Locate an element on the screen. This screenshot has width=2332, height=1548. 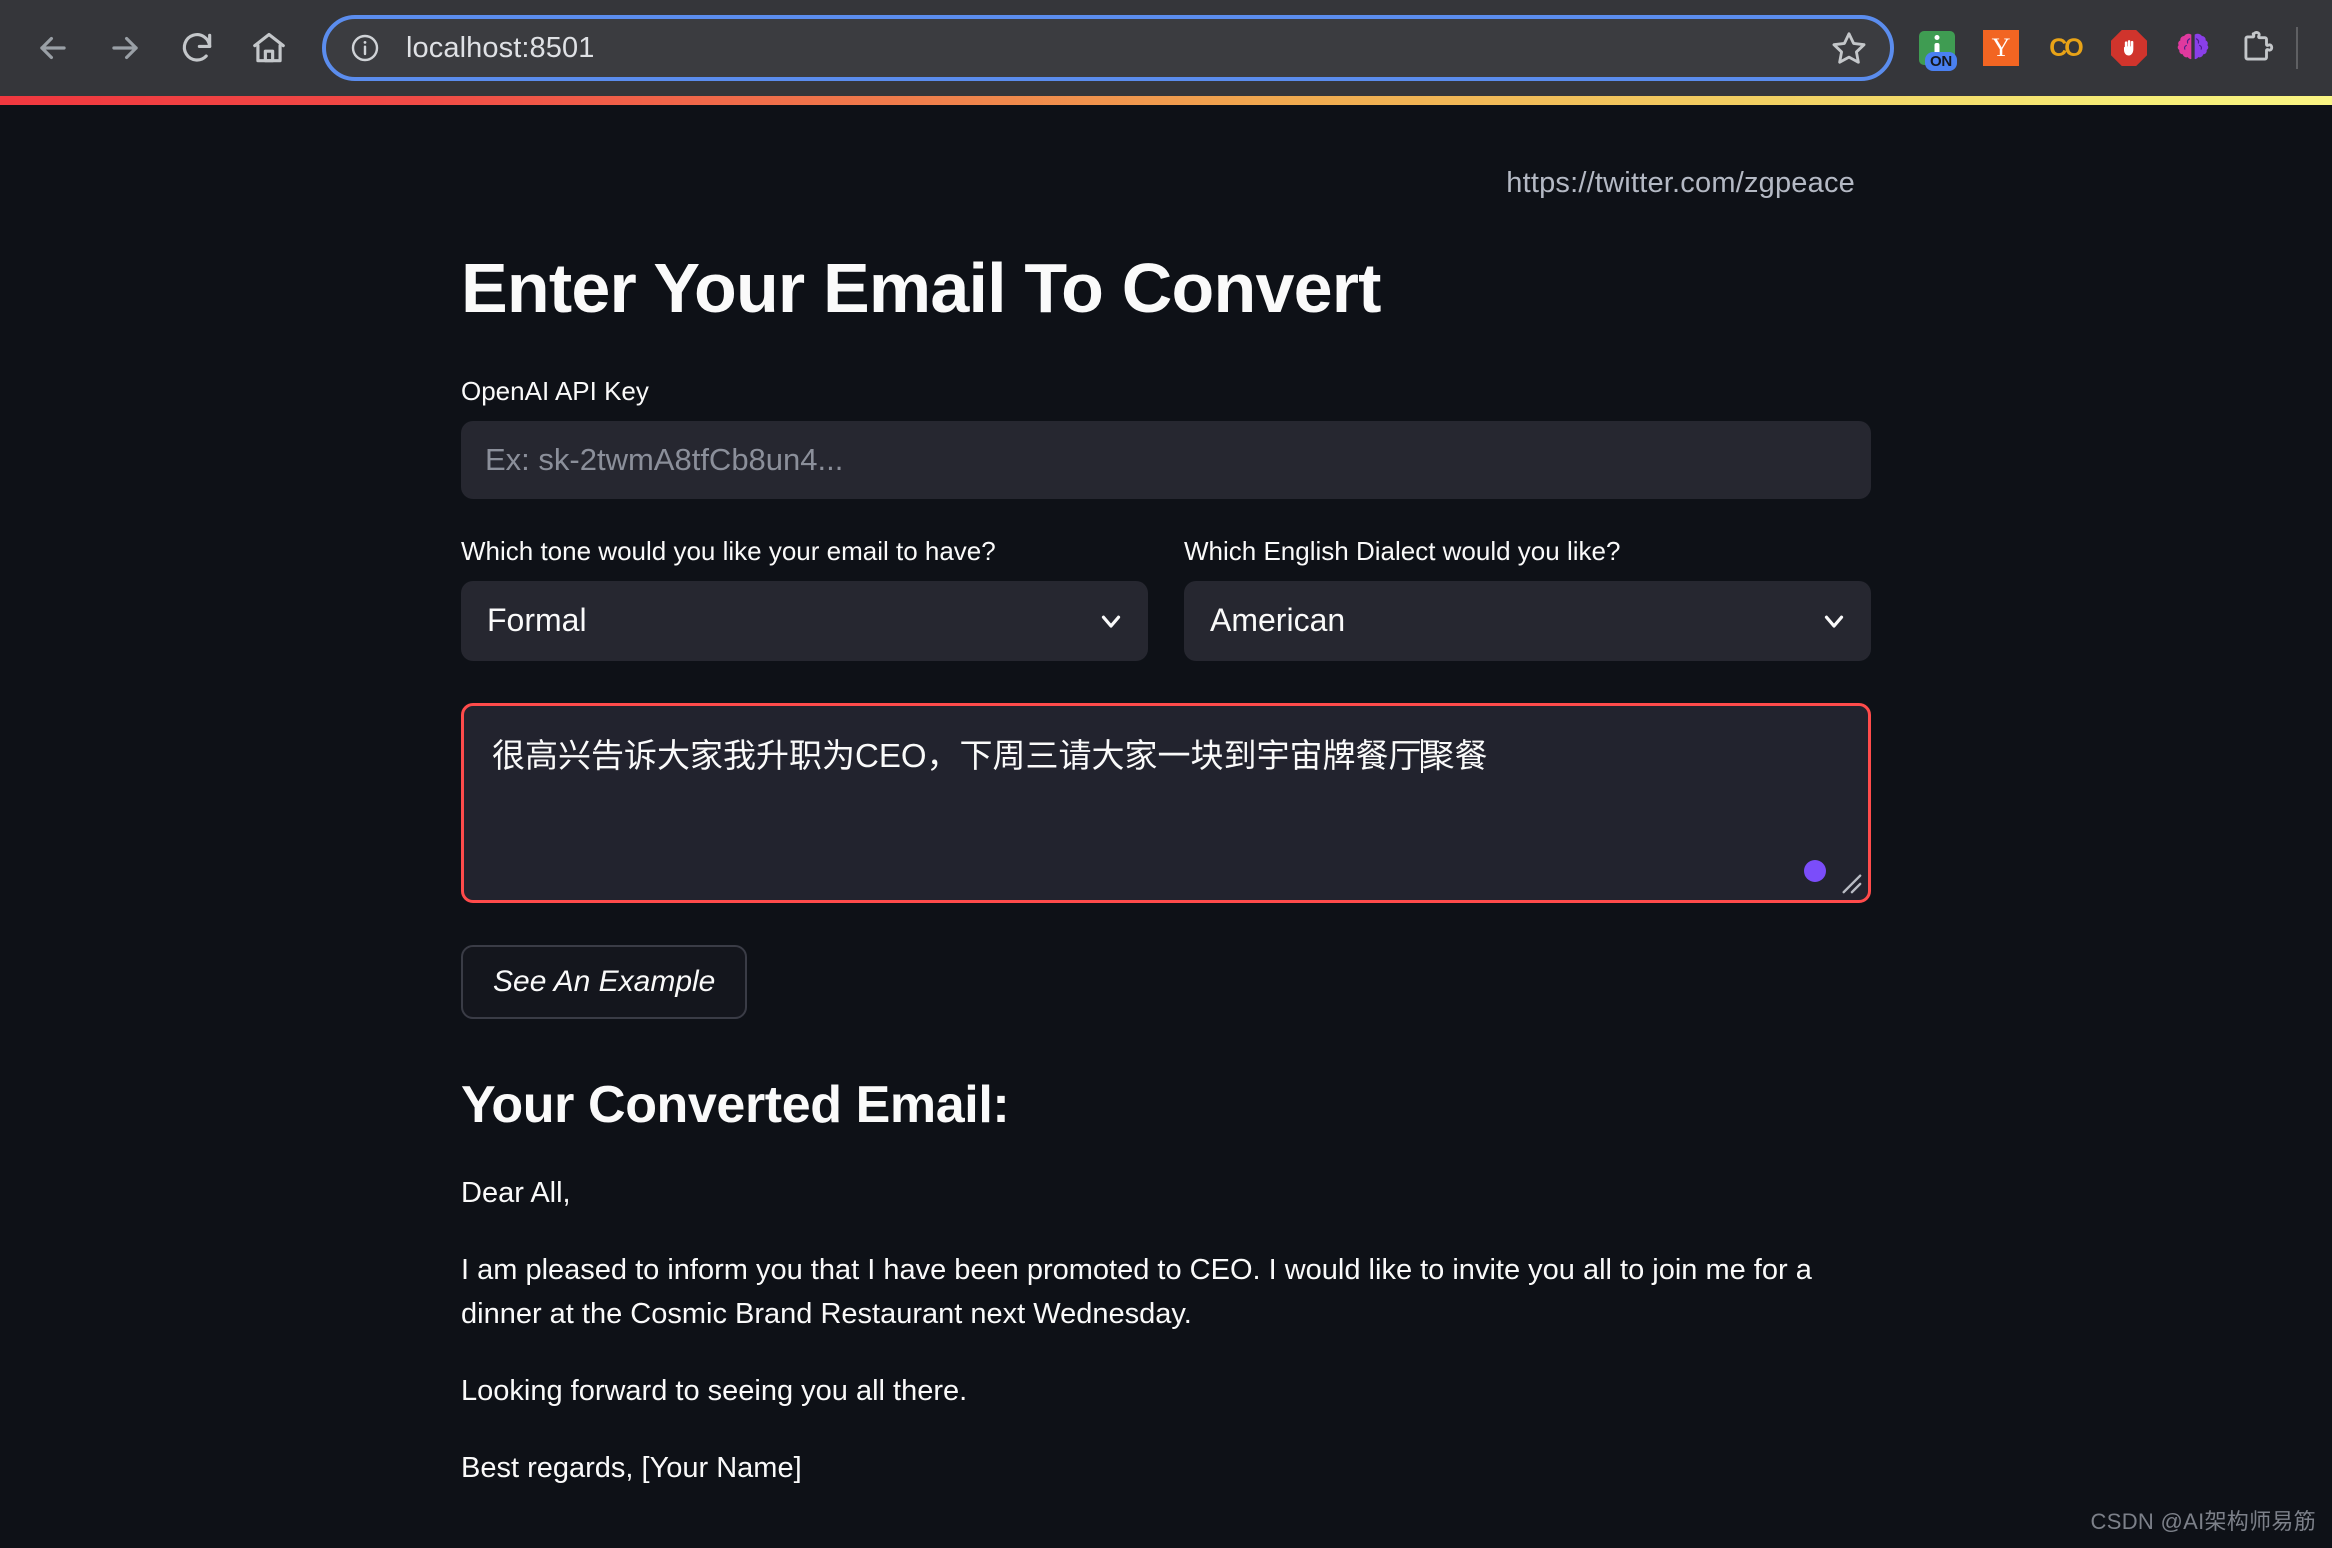
loading-progress-bar is located at coordinates (1166, 100).